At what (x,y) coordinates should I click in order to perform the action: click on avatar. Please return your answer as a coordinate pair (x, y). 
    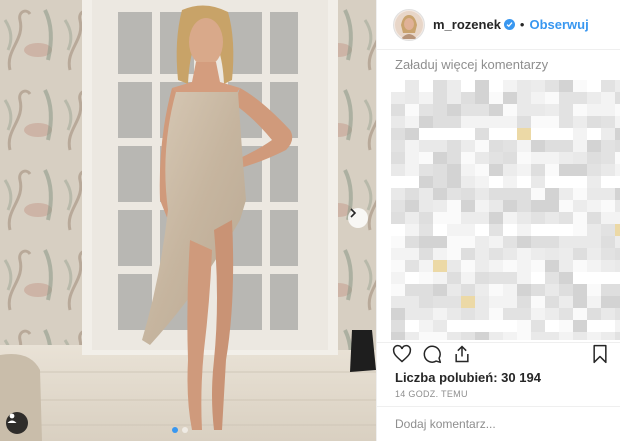
    Looking at the image, I should click on (409, 24).